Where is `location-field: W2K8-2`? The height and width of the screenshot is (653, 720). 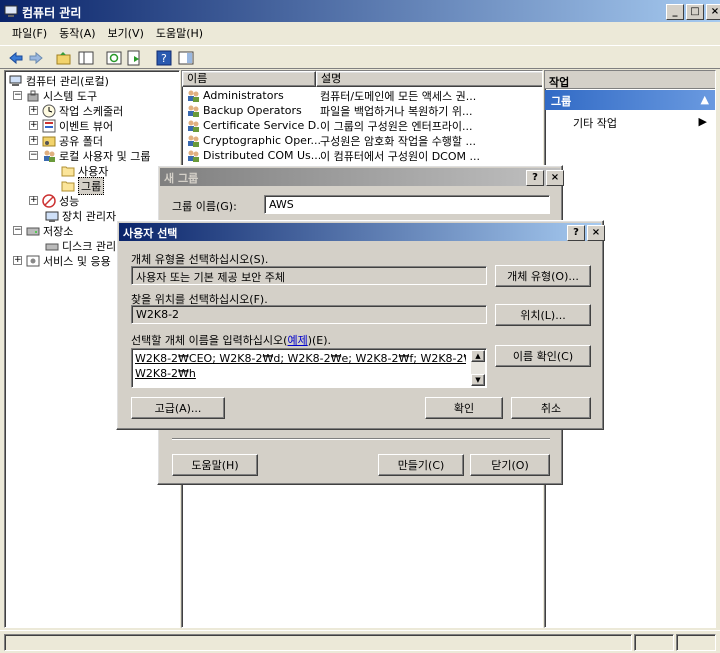
location-field: W2K8-2 is located at coordinates (309, 314).